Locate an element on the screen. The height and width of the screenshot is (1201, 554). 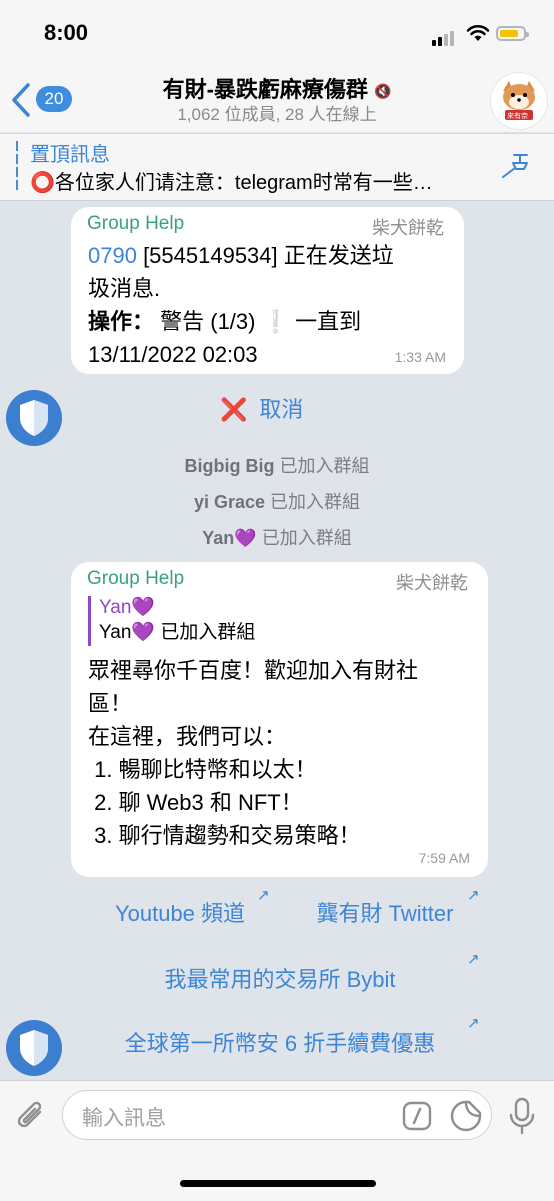
service-user: Bigbig Big is located at coordinates (230, 466).